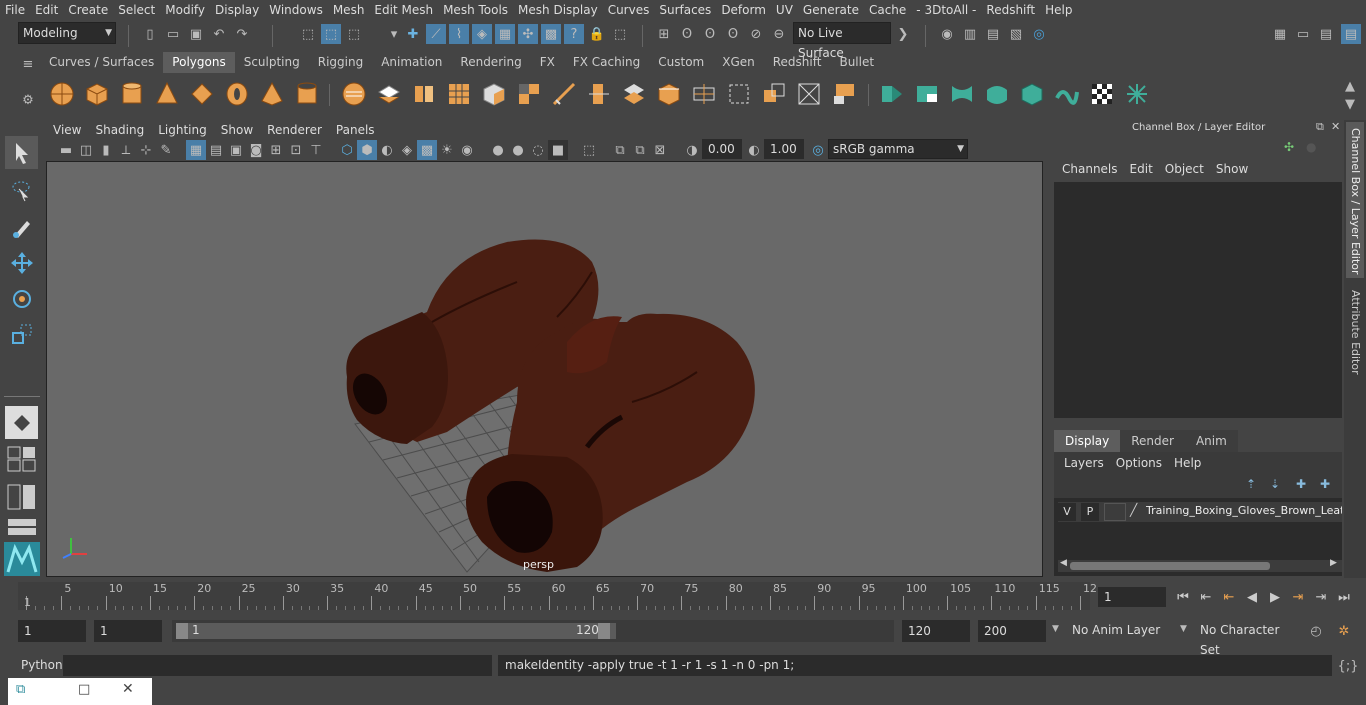 This screenshot has width=1366, height=705. I want to click on multi-cut-icon, so click(564, 94).